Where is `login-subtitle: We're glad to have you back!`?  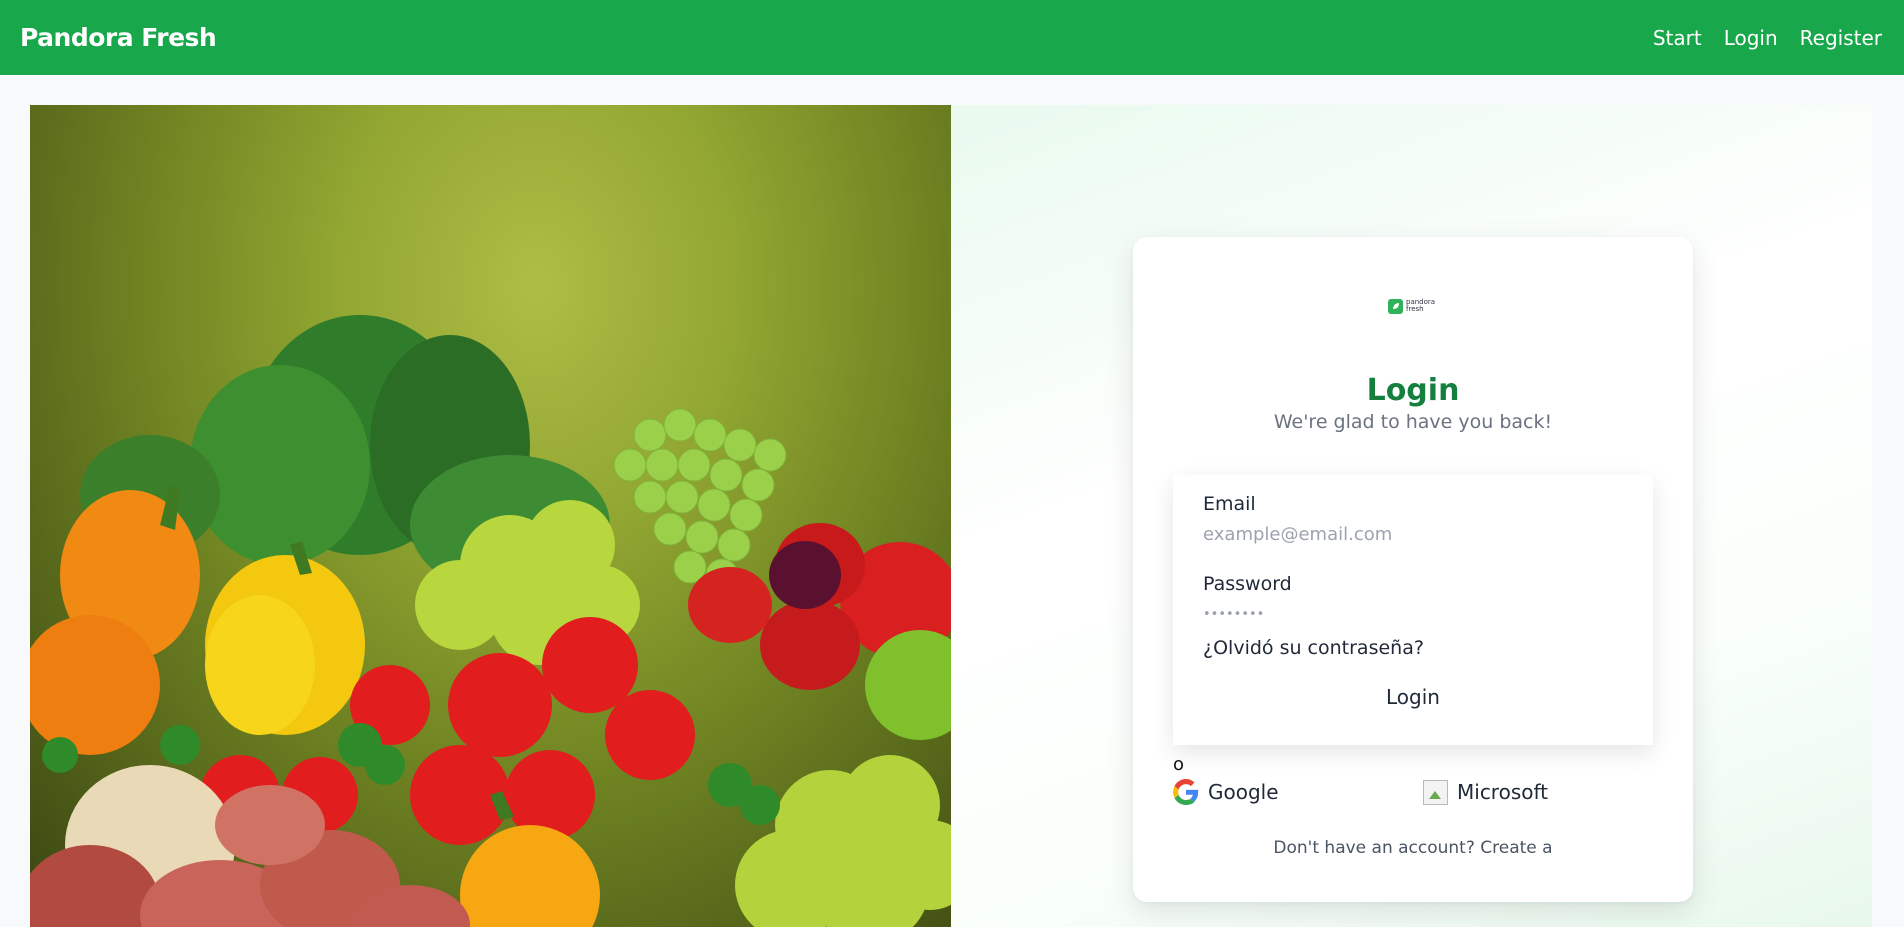
login-subtitle: We're glad to have you back! is located at coordinates (1413, 422).